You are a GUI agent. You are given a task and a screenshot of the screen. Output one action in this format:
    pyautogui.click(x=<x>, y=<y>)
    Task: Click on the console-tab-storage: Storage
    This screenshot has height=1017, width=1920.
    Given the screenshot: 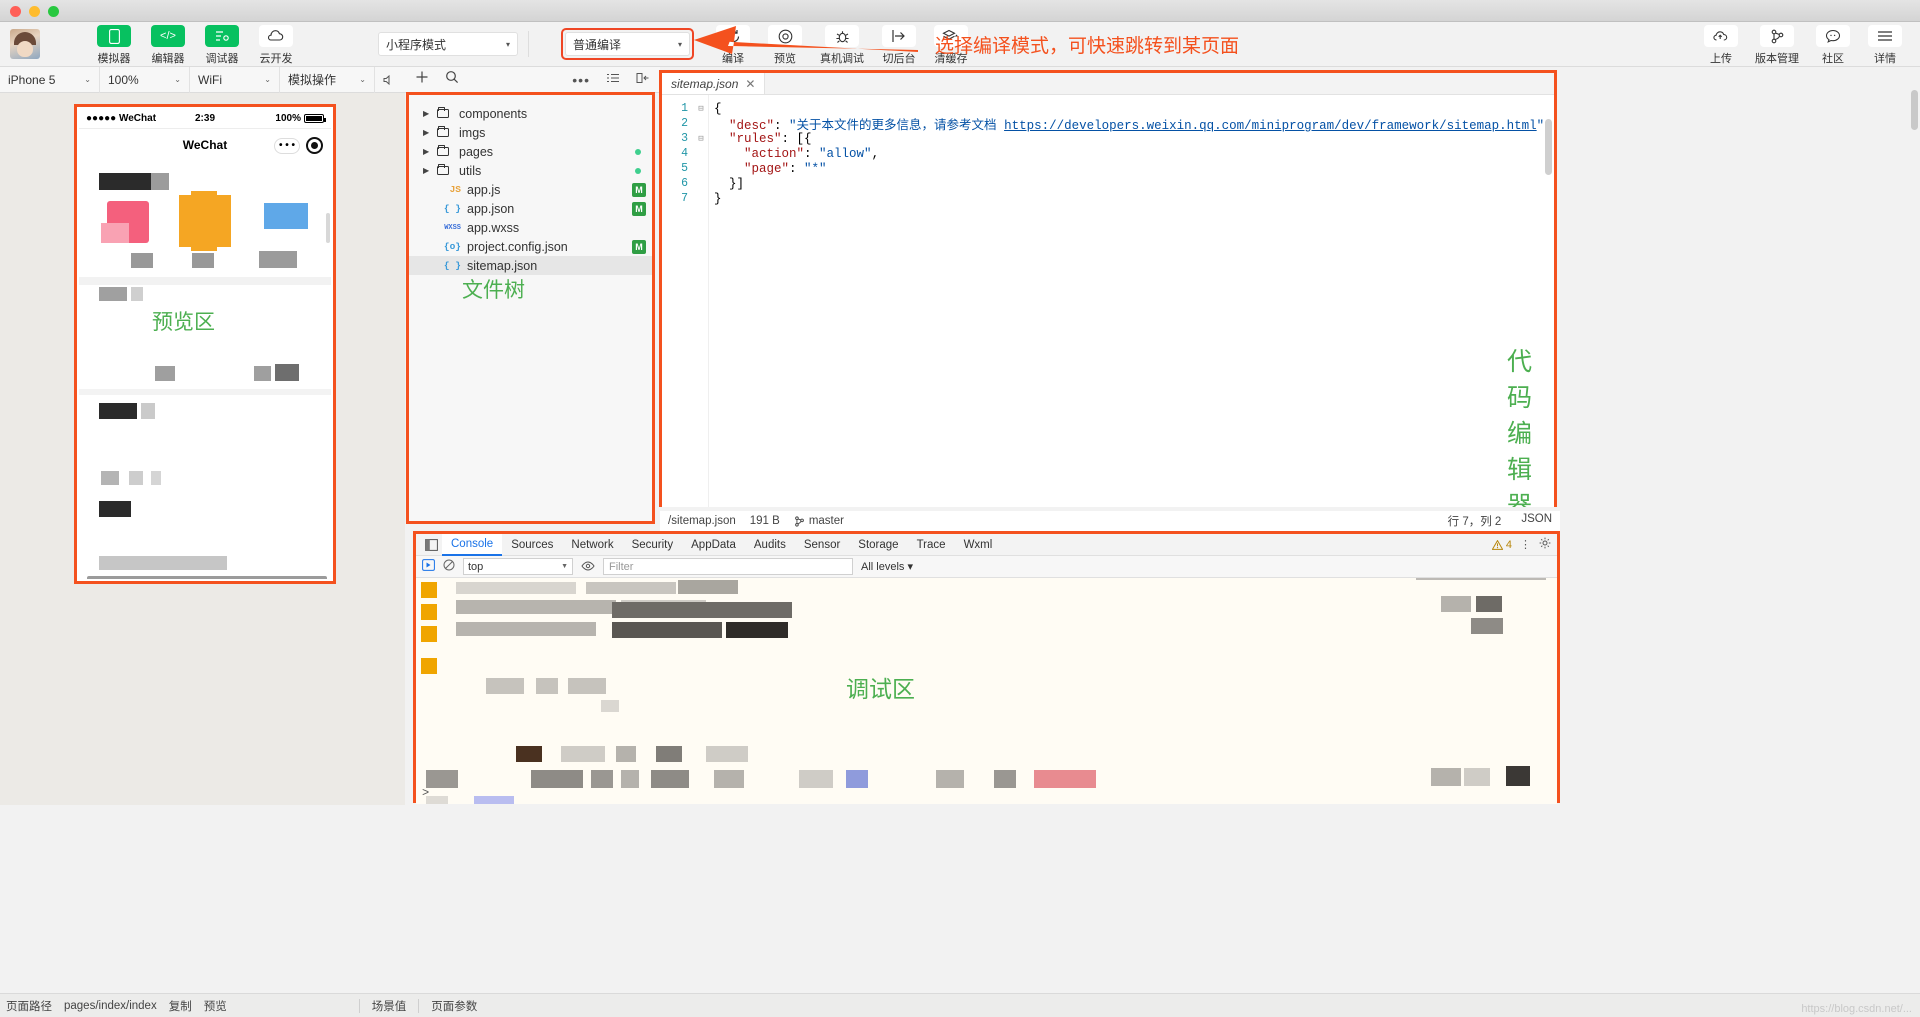 What is the action you would take?
    pyautogui.click(x=878, y=545)
    